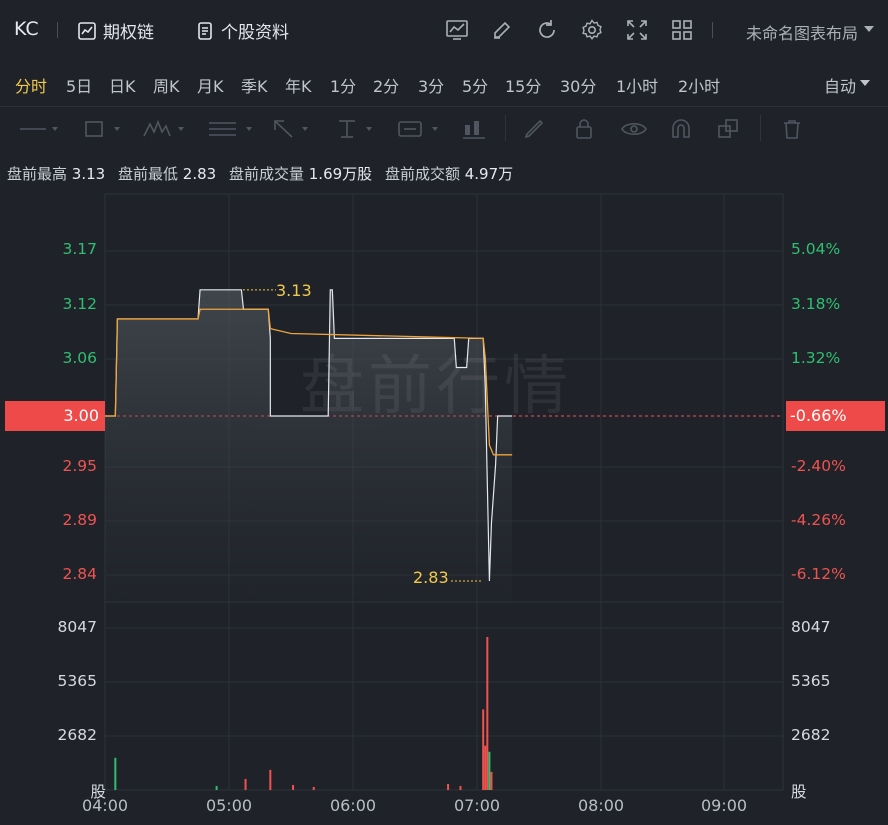 This screenshot has height=825, width=888. I want to click on low-marker-label: 2.83, so click(431, 577).